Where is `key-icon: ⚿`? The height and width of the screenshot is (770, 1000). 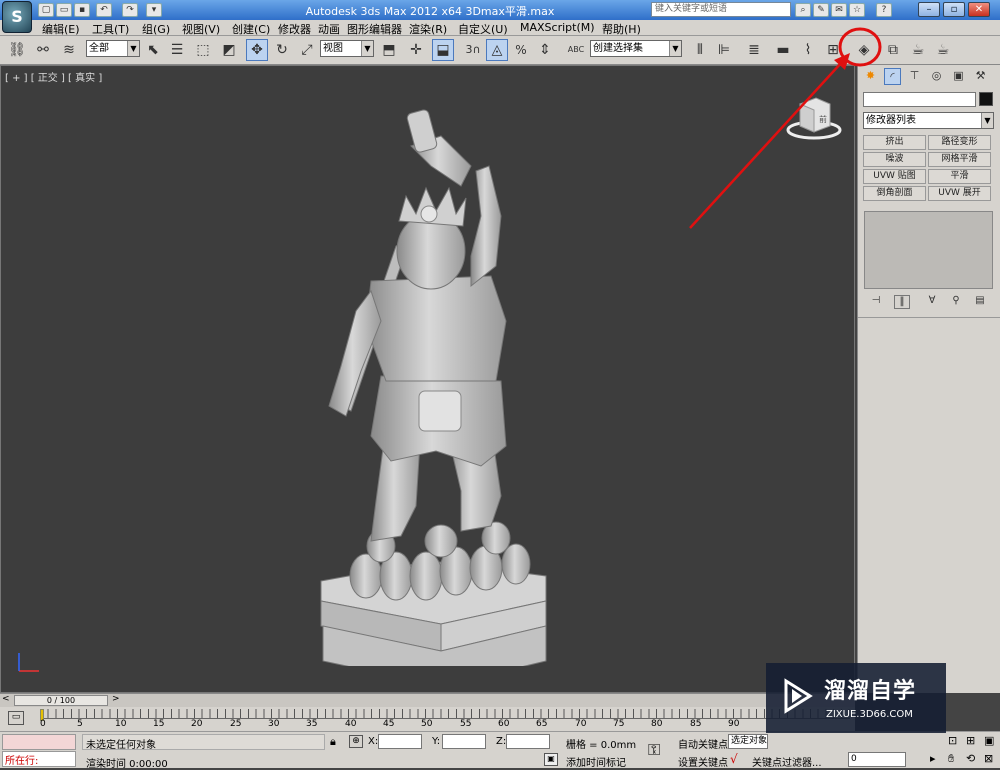
key-icon: ⚿ is located at coordinates (654, 750).